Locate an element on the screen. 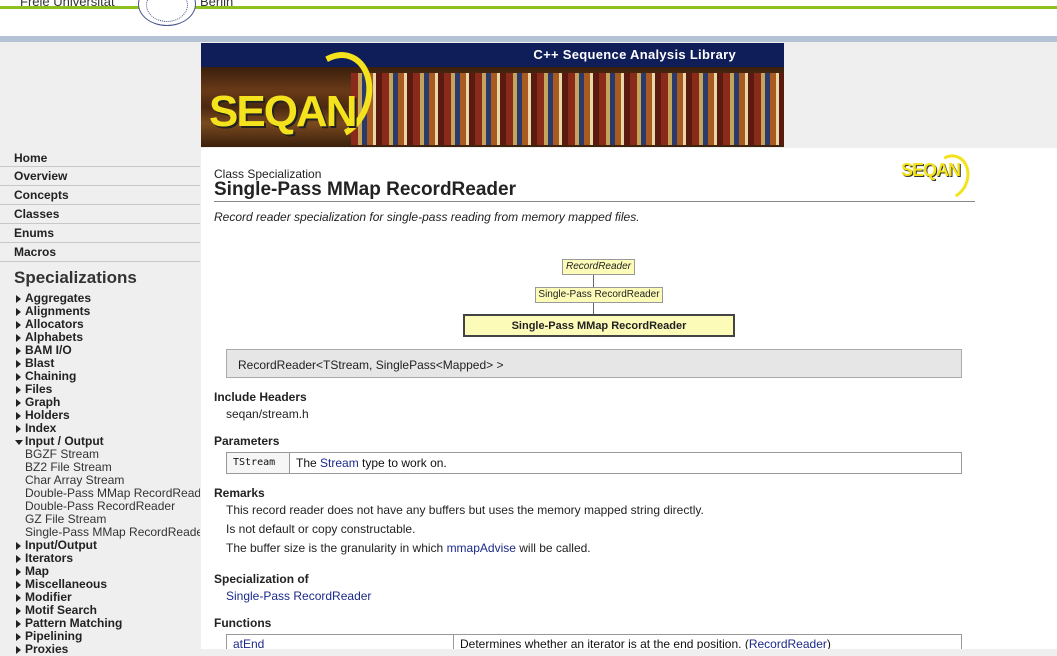 Image resolution: width=1057 pixels, height=656 pixels. sidebar-section-title: Specializations is located at coordinates (75, 277).